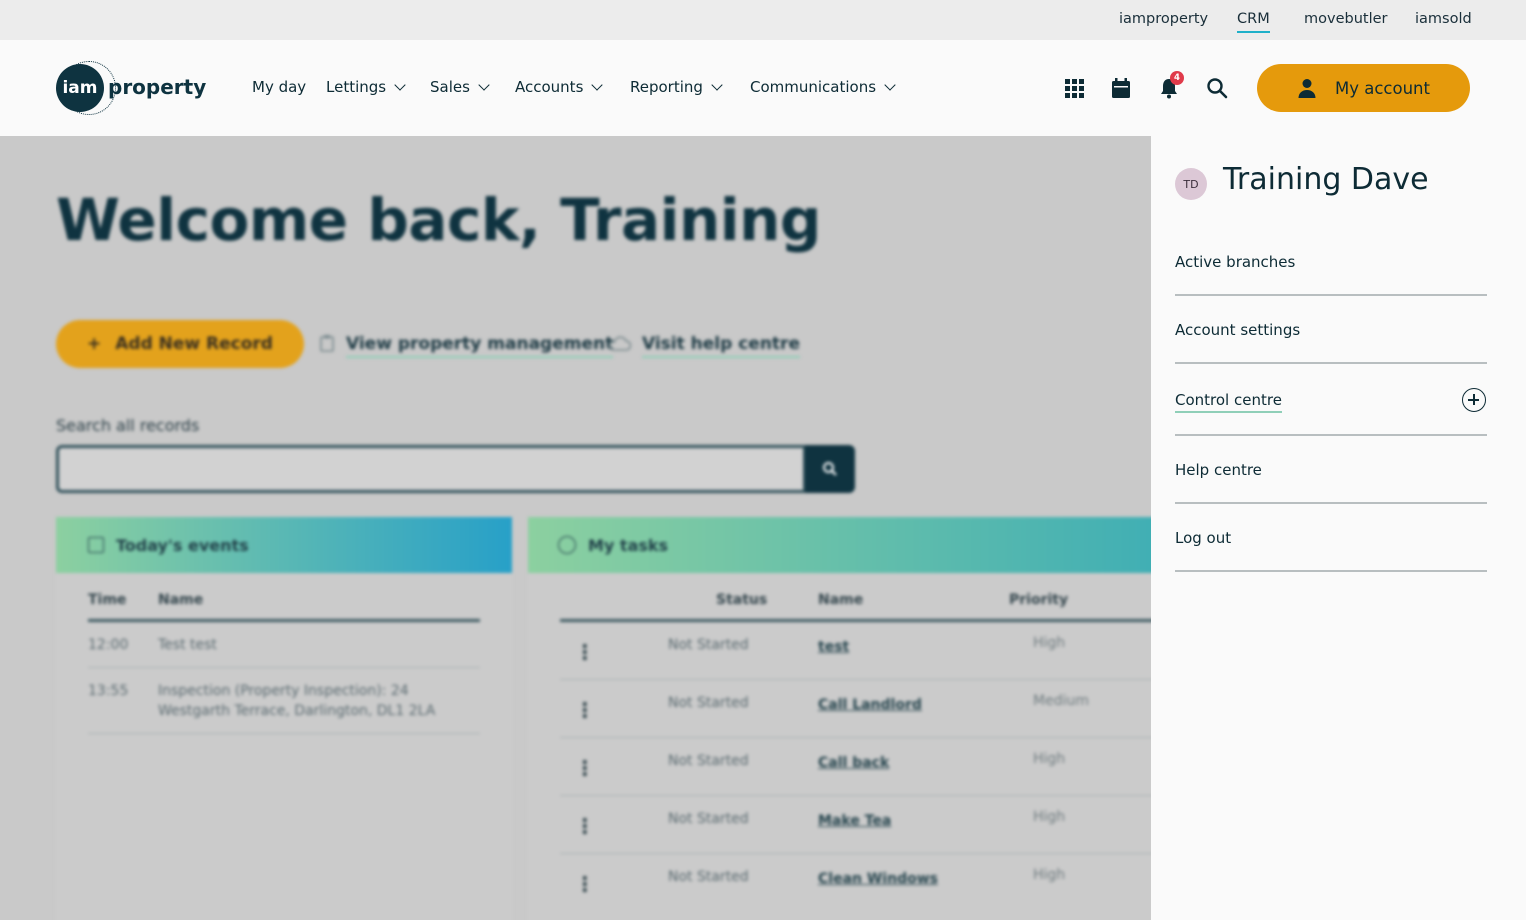  Describe the element at coordinates (1443, 19) in the screenshot. I see `brand-link-iamsold: iamsold` at that location.